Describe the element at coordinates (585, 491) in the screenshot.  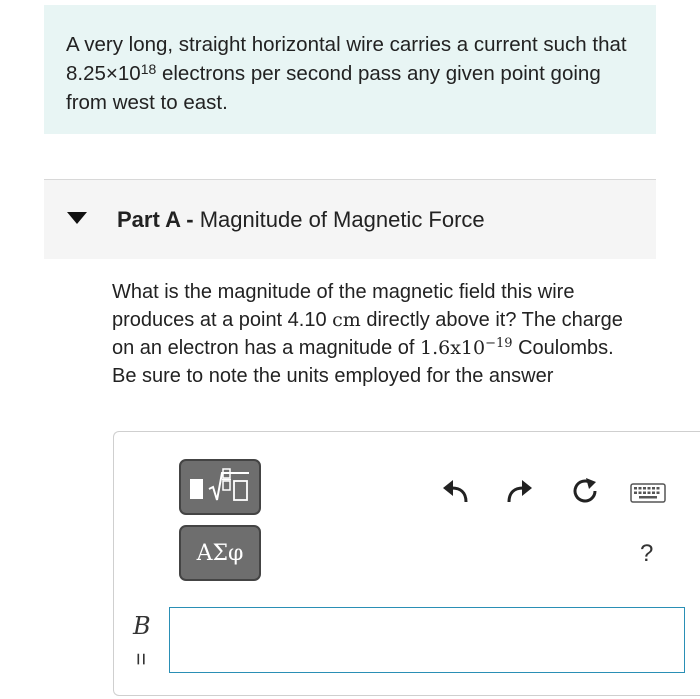
I see `reset-icon` at that location.